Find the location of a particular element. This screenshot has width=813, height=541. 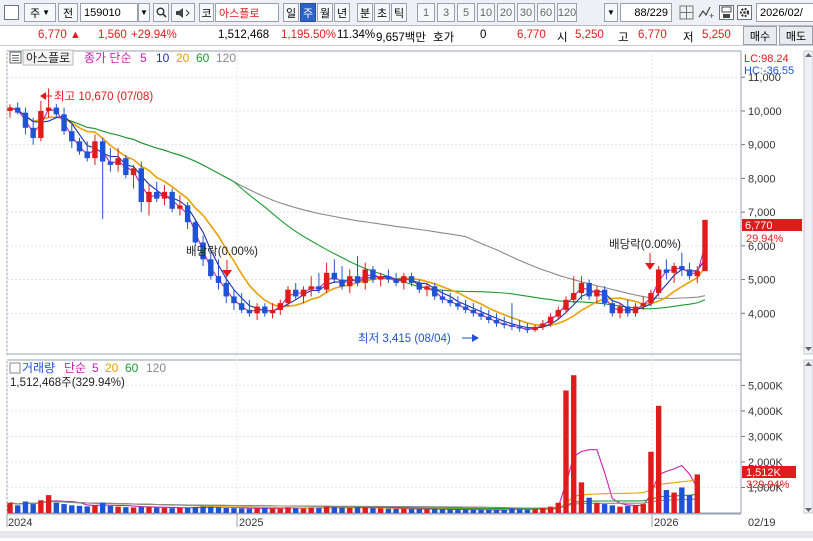

gear-icon is located at coordinates (744, 12).